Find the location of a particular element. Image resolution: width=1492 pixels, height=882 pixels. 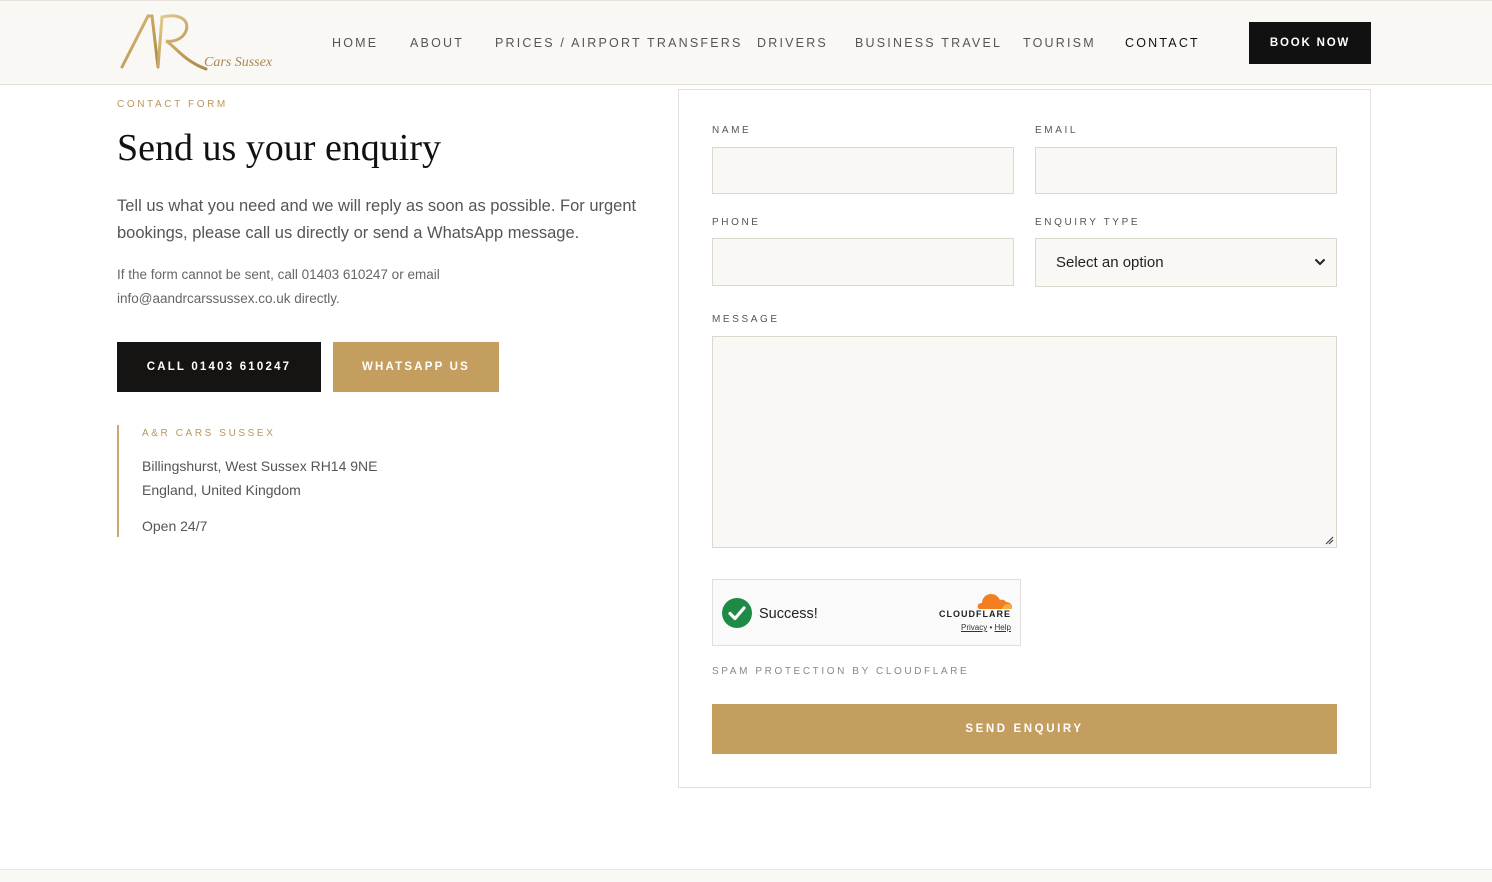

footer-edge is located at coordinates (746, 875).